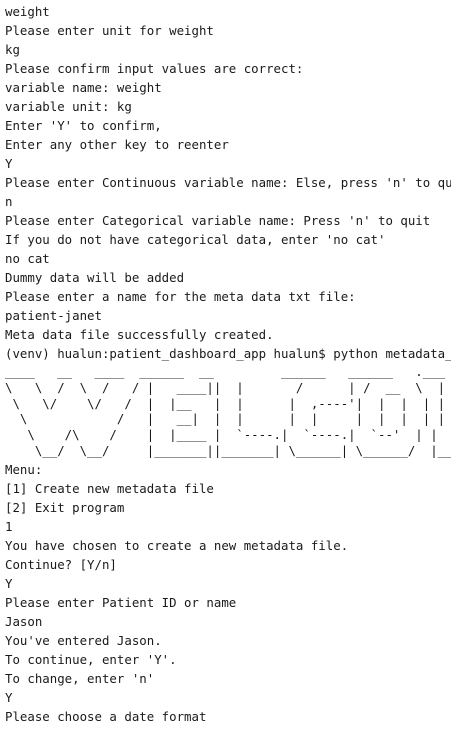 The image size is (451, 745). What do you see at coordinates (91, 659) in the screenshot?
I see `terminal-line: To continue, enter 'Y'.` at bounding box center [91, 659].